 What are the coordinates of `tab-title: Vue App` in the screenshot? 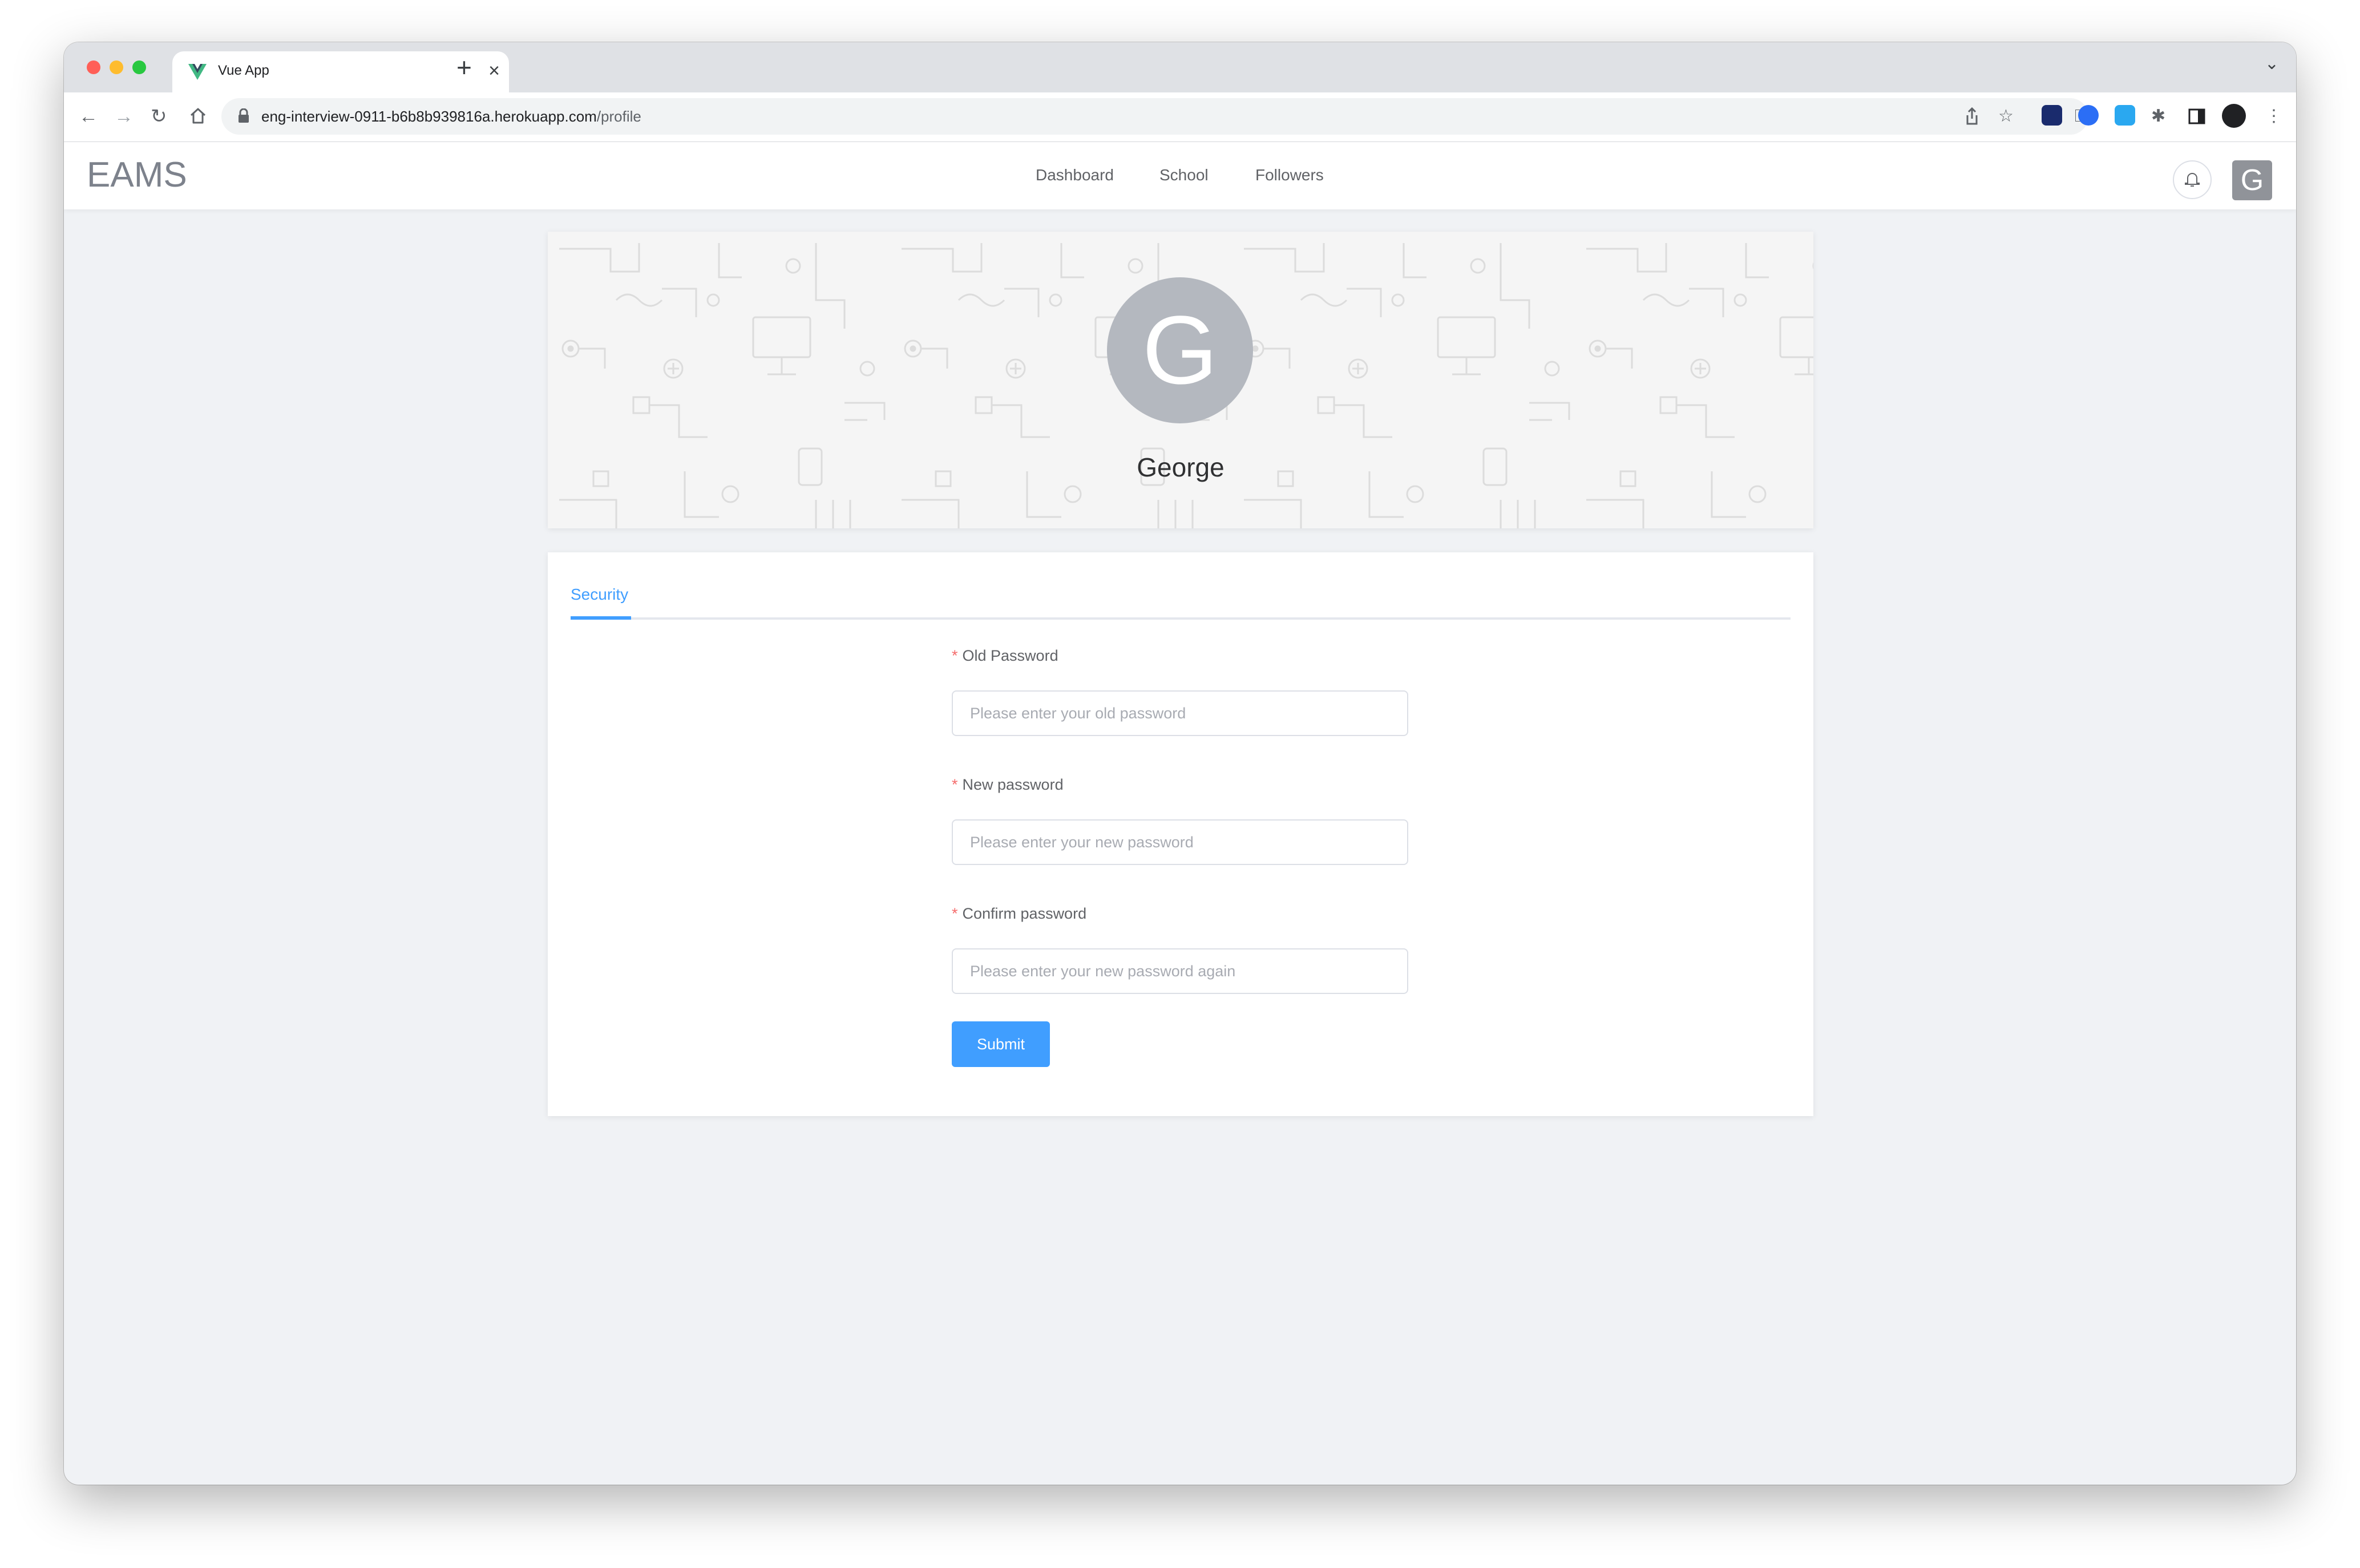 It's located at (243, 70).